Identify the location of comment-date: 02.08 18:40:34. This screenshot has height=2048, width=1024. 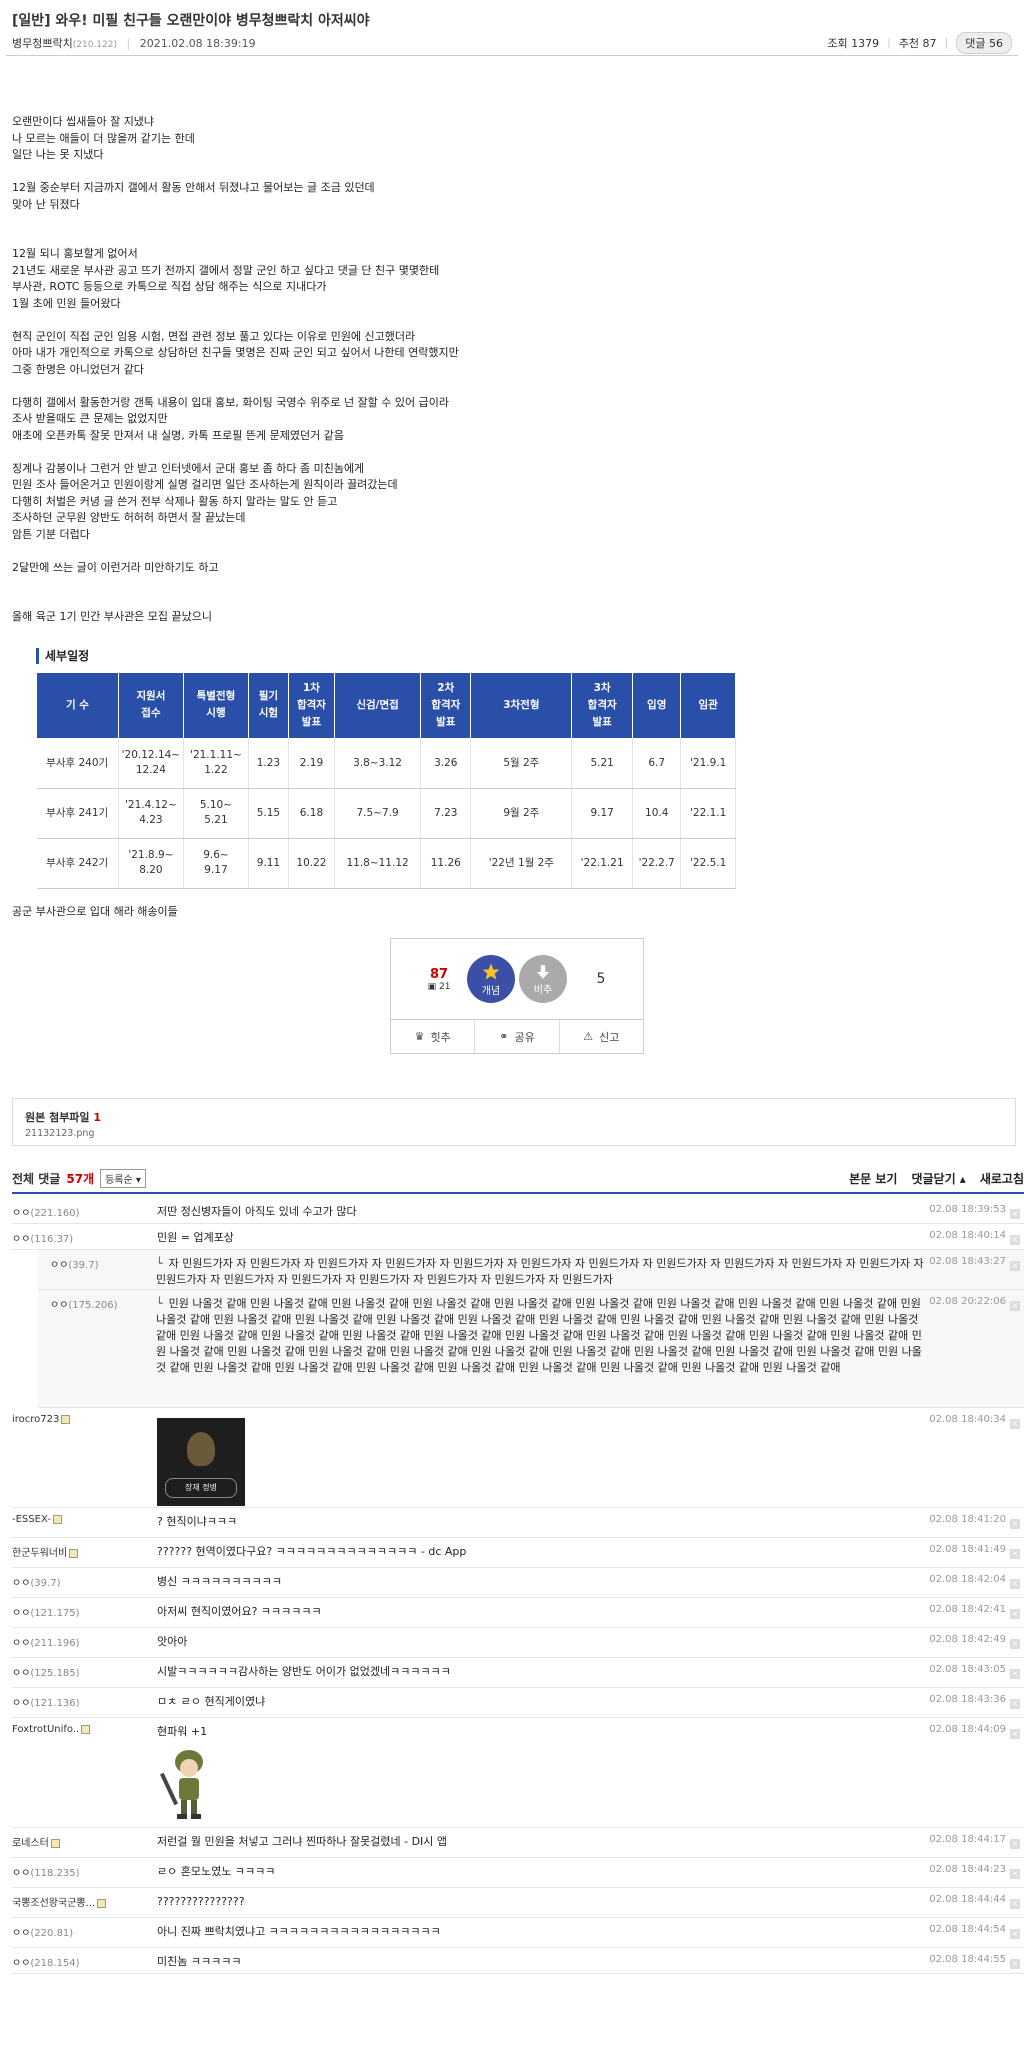
(967, 1419).